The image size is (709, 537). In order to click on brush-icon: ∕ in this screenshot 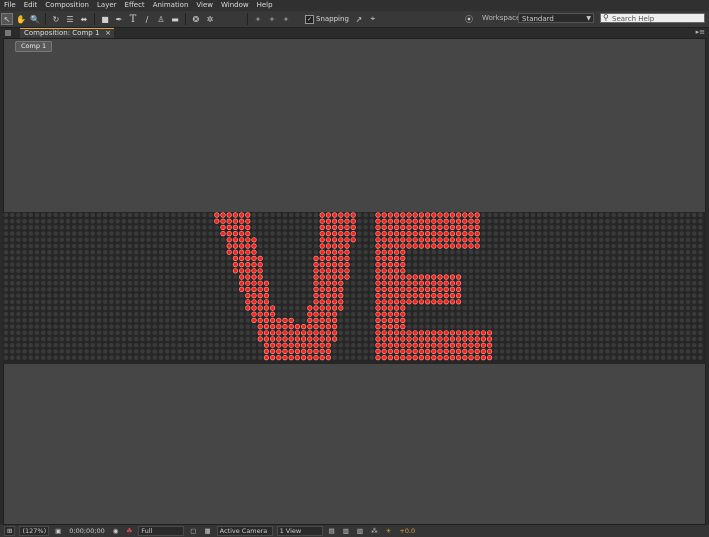, I will do `click(147, 19)`.